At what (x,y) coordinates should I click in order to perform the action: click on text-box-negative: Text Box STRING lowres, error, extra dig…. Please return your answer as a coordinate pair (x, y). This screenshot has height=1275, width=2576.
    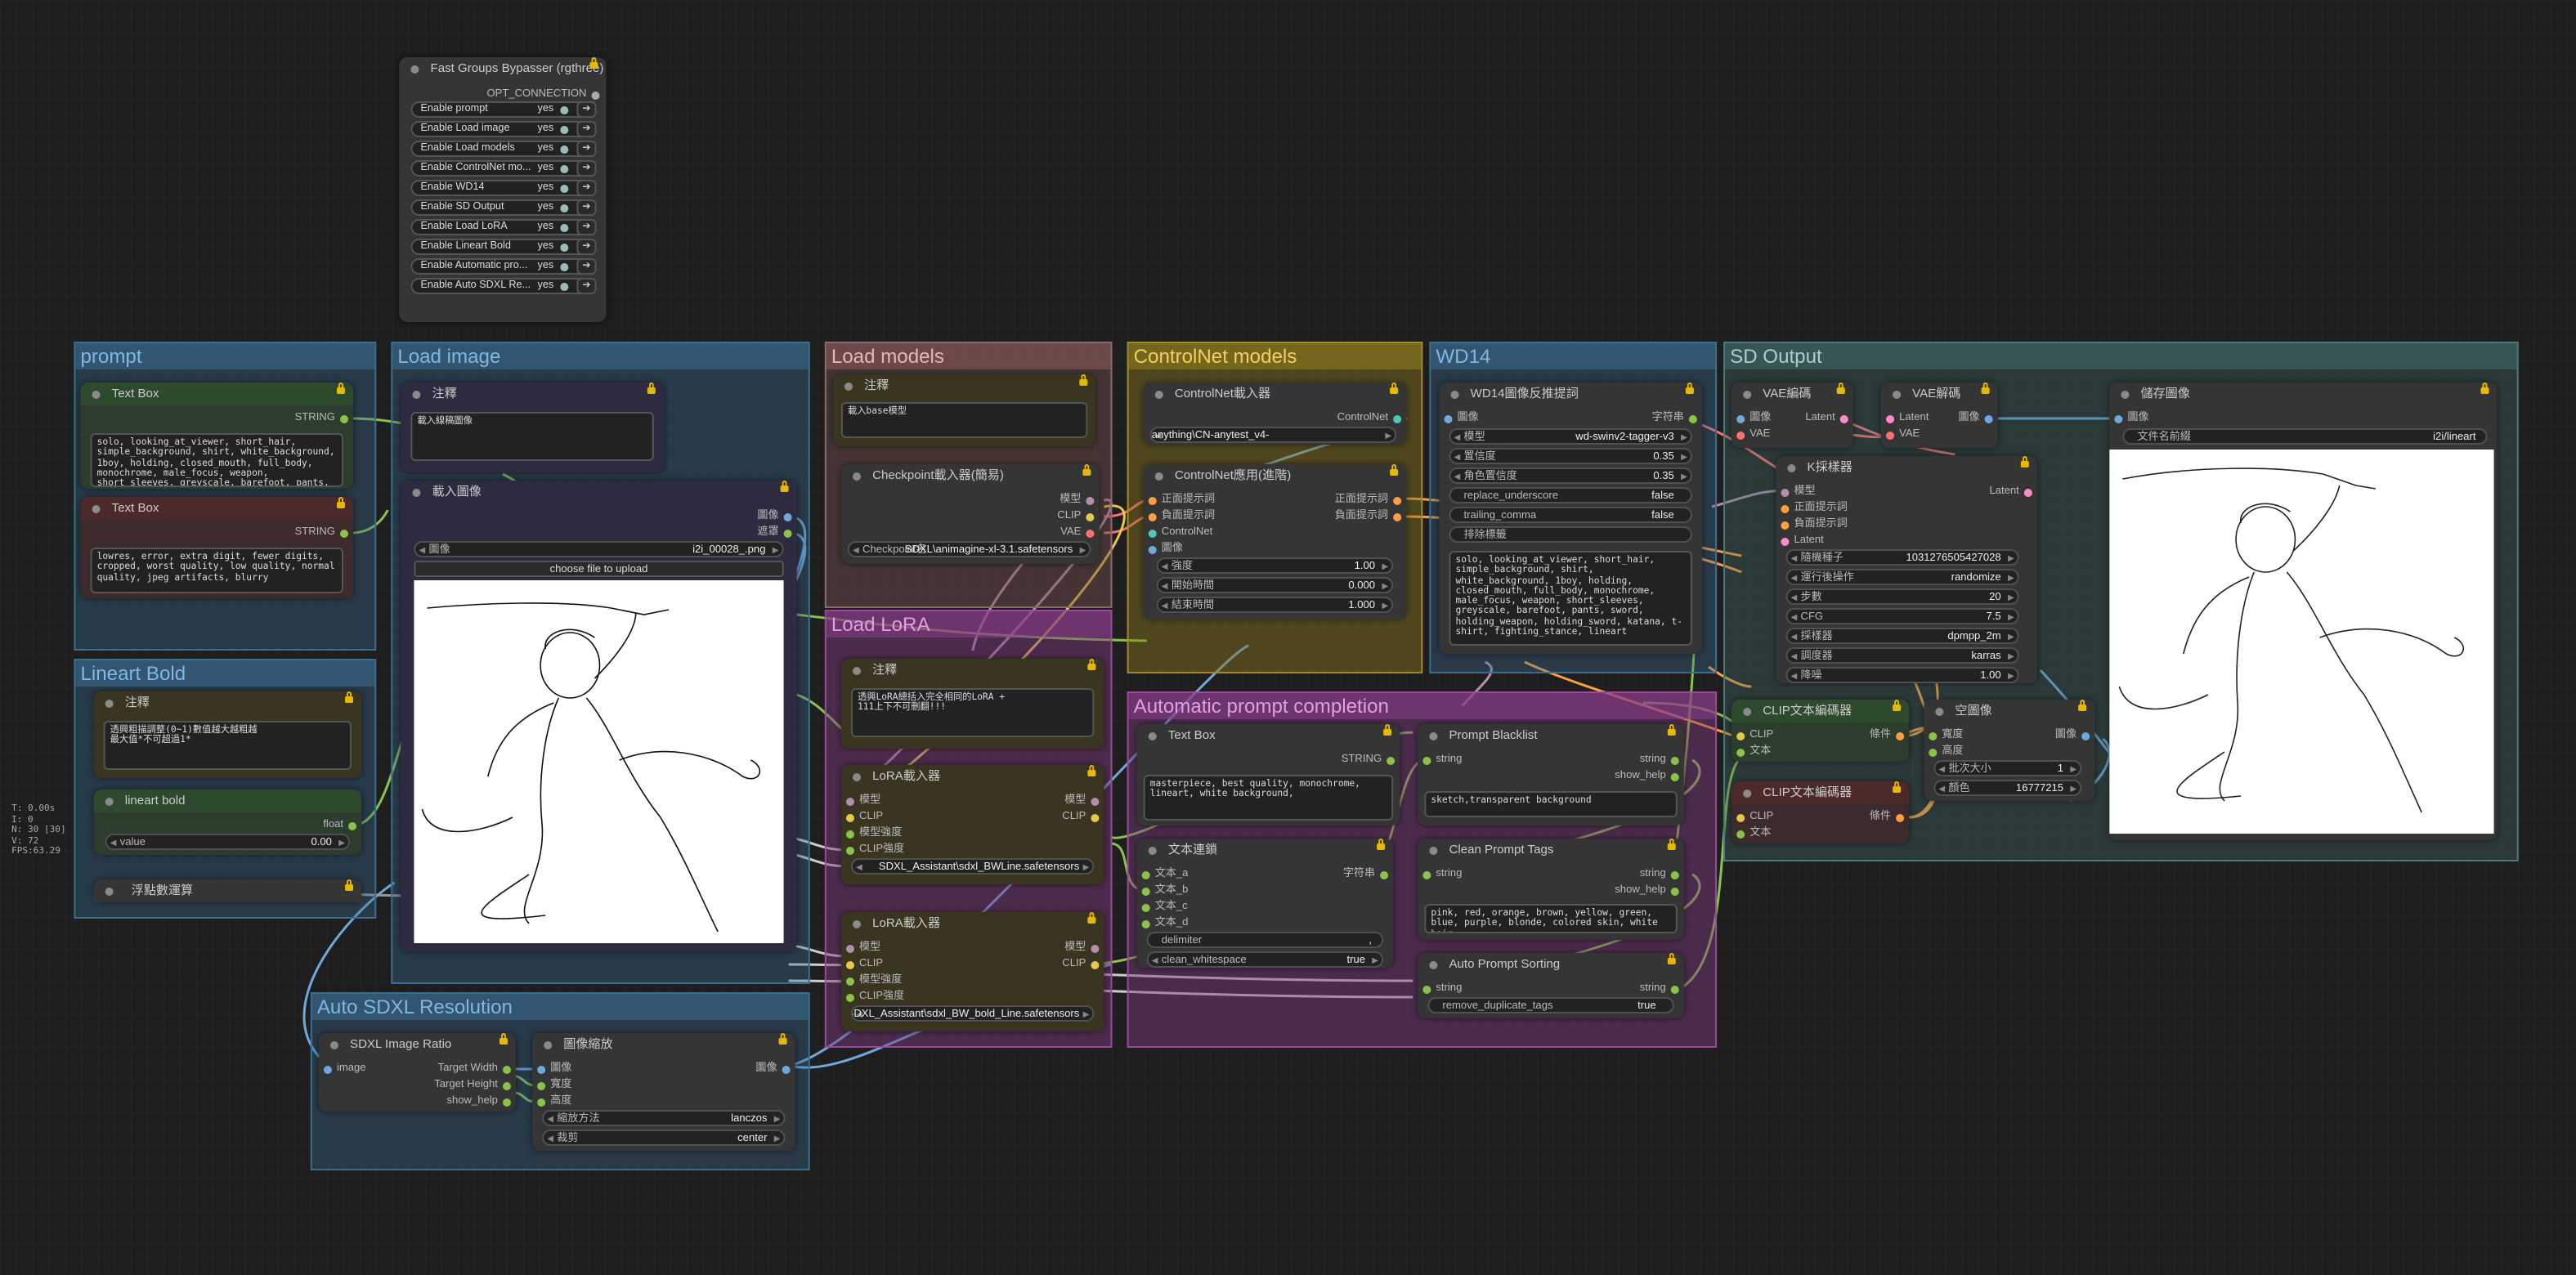
    Looking at the image, I should click on (217, 548).